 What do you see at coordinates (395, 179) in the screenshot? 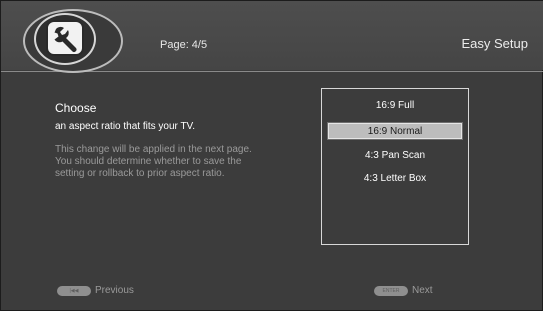
I see `option-4-3-letter-box: 4:3 Letter Box` at bounding box center [395, 179].